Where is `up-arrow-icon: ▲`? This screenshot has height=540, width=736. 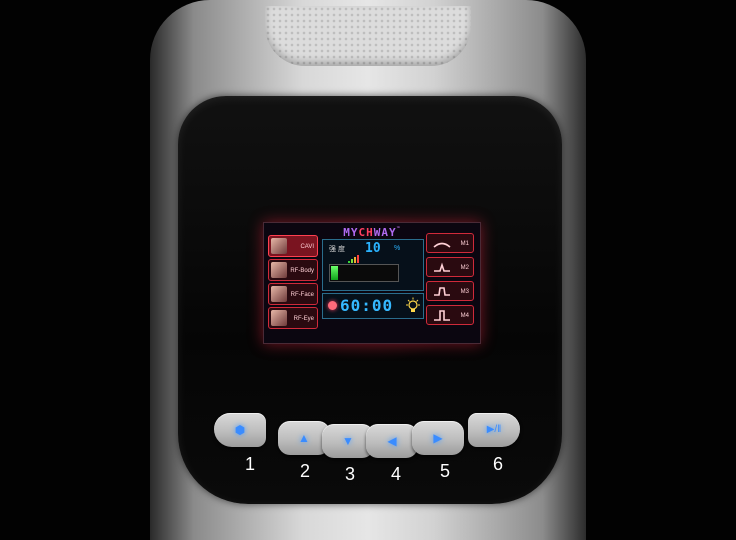 up-arrow-icon: ▲ is located at coordinates (304, 438).